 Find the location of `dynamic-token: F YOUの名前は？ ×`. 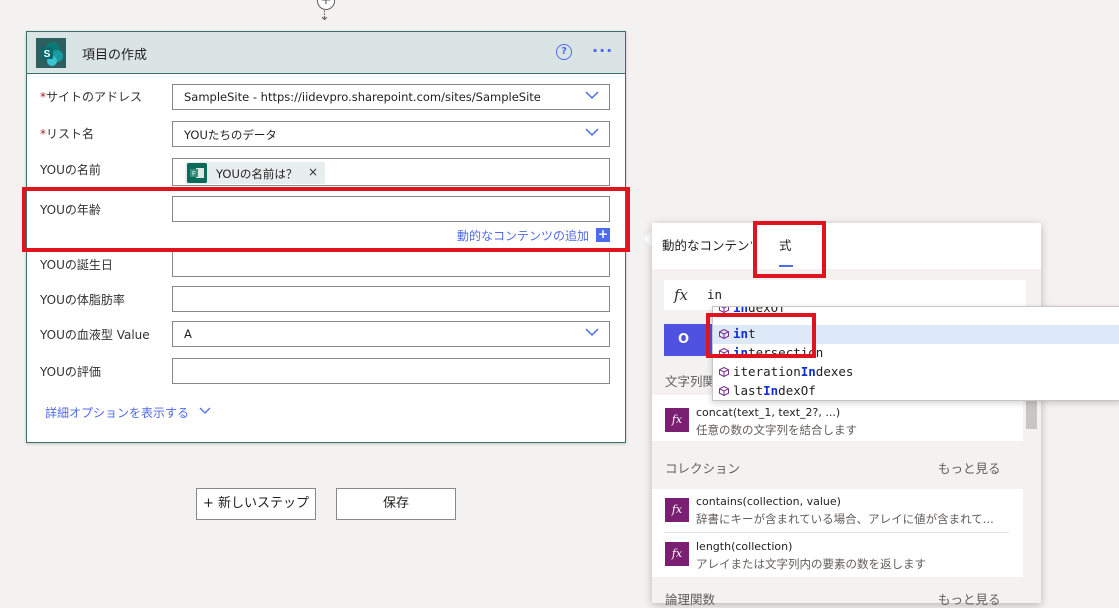

dynamic-token: F YOUの名前は？ × is located at coordinates (255, 173).